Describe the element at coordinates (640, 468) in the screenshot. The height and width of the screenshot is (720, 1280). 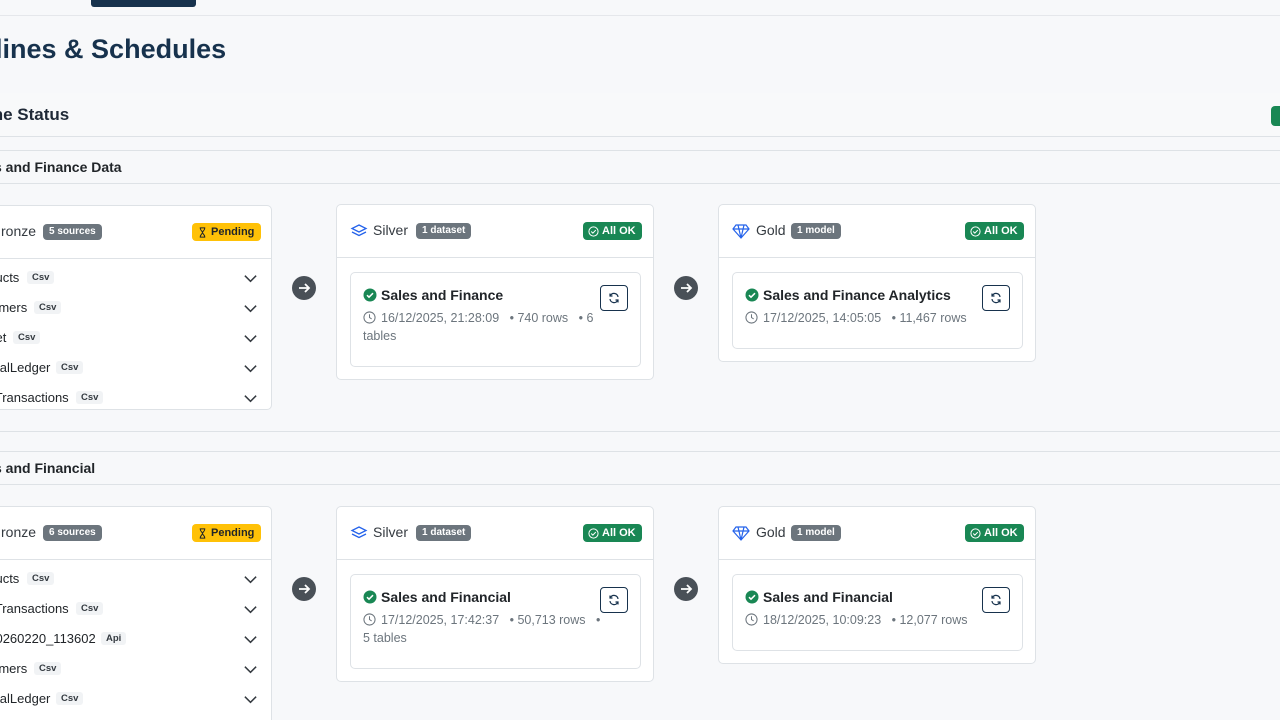
I see `pipeline-group-header: s and Financial` at that location.